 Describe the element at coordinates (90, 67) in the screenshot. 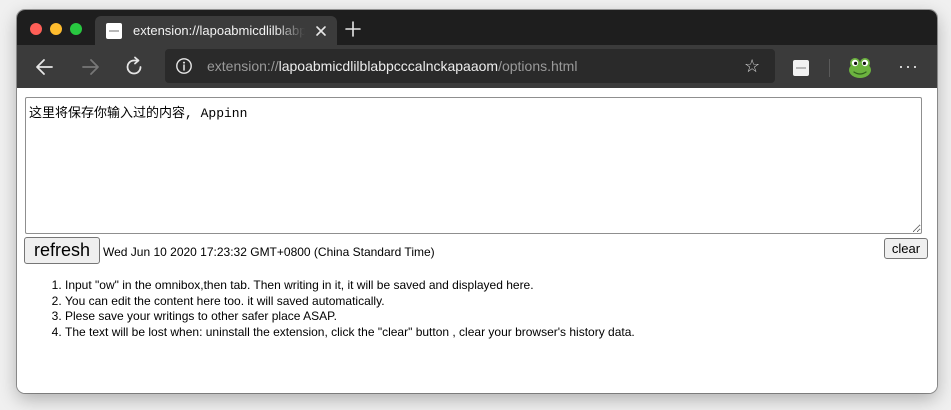

I see `forward-arrow-icon` at that location.